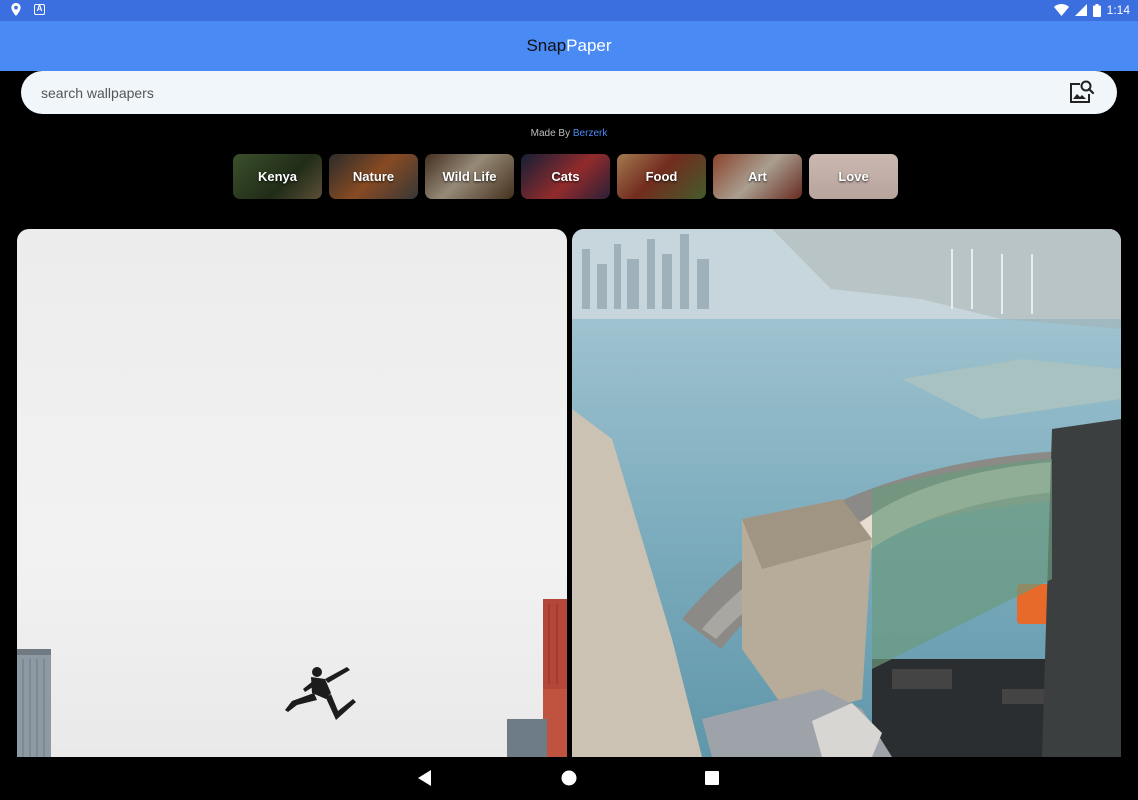 Image resolution: width=1138 pixels, height=800 pixels. Describe the element at coordinates (1080, 10) in the screenshot. I see `signal-icon` at that location.